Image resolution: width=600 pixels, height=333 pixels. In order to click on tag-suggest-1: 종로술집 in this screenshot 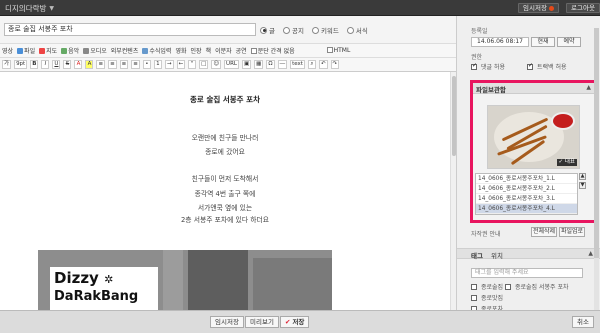, I will do `click(487, 286)`.